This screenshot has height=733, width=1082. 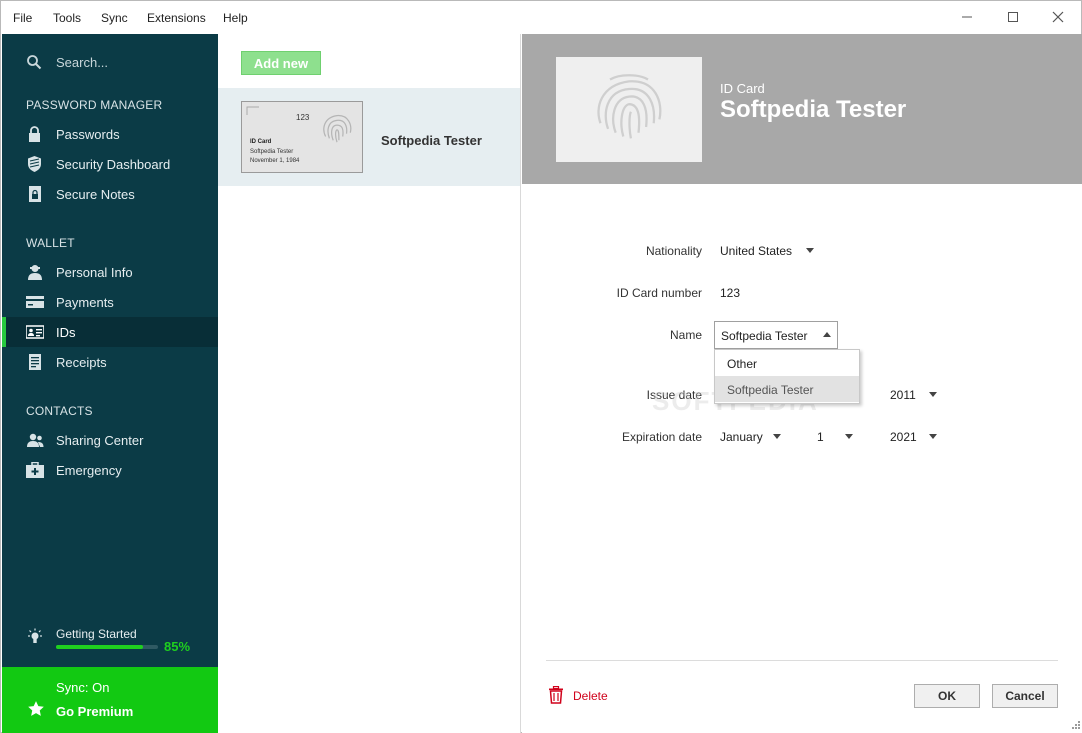 I want to click on sync-status: Sync: On, so click(x=83, y=687).